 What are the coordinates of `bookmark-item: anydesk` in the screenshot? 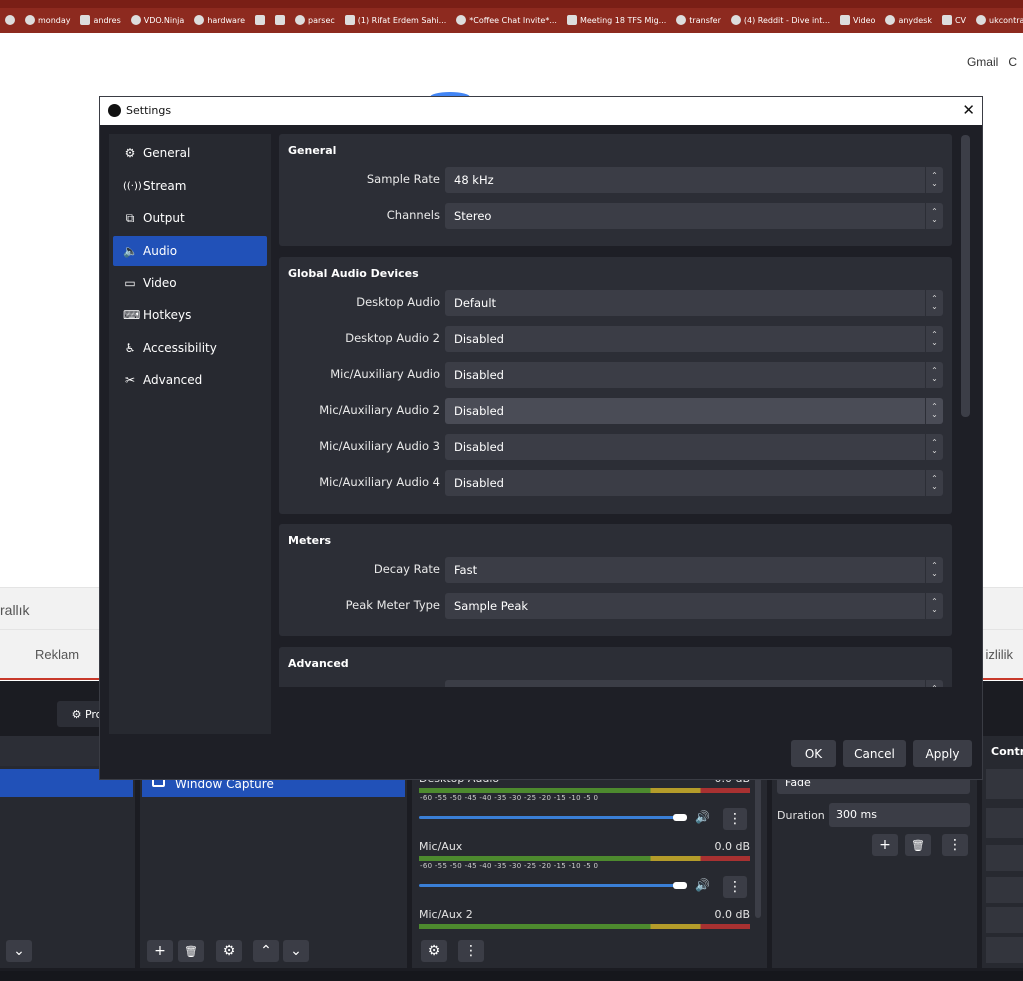 It's located at (908, 20).